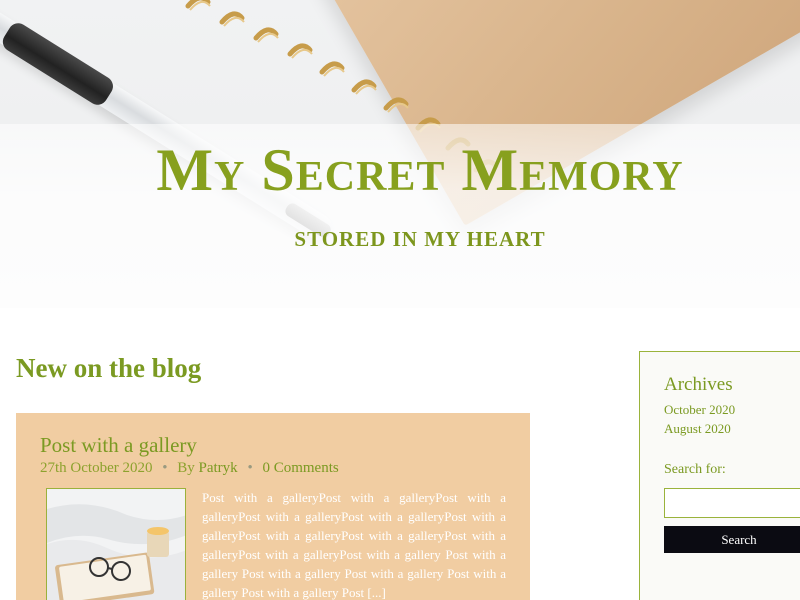 This screenshot has height=600, width=800. Describe the element at coordinates (732, 503) in the screenshot. I see `search-input` at that location.